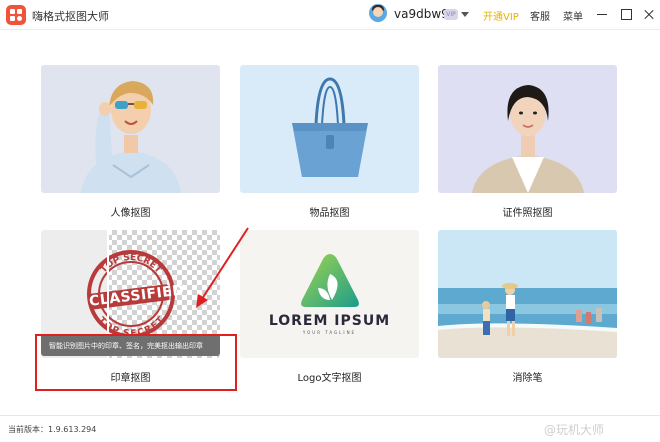  What do you see at coordinates (52, 429) in the screenshot?
I see `version-label: 当前版本：1.9.613.294` at bounding box center [52, 429].